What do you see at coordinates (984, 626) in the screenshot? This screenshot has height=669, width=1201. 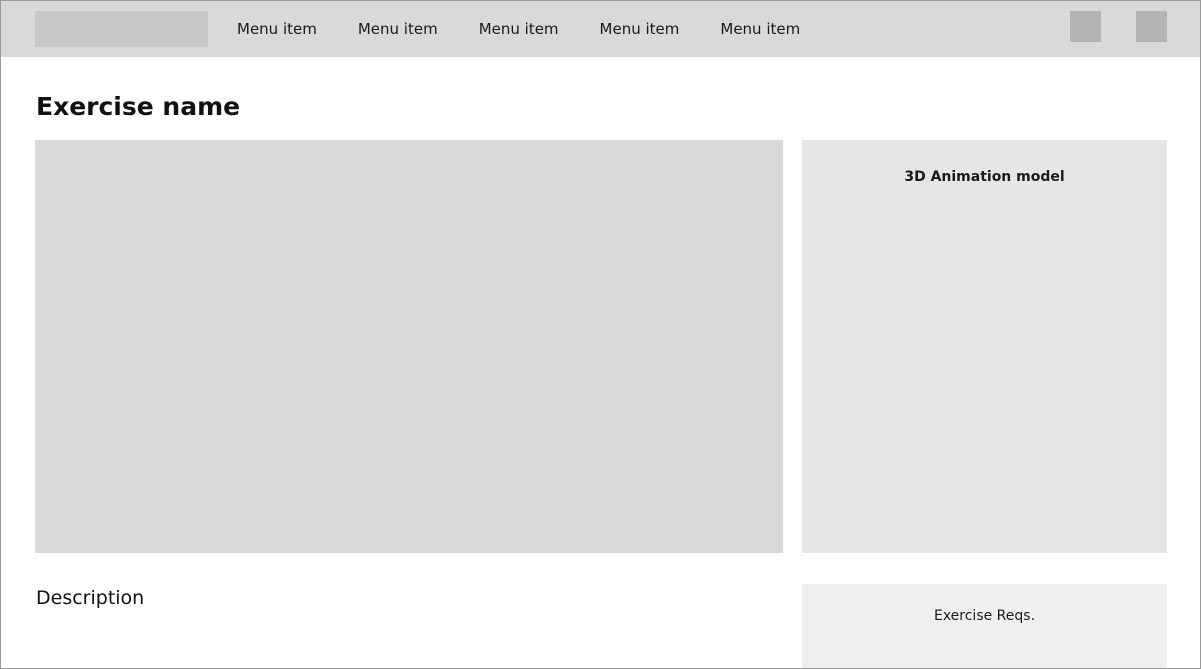 I see `exercise-requirements-panel: Exercise Reqs.` at bounding box center [984, 626].